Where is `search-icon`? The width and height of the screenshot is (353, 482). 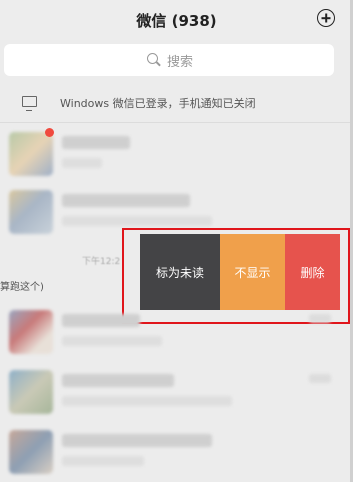 search-icon is located at coordinates (152, 58).